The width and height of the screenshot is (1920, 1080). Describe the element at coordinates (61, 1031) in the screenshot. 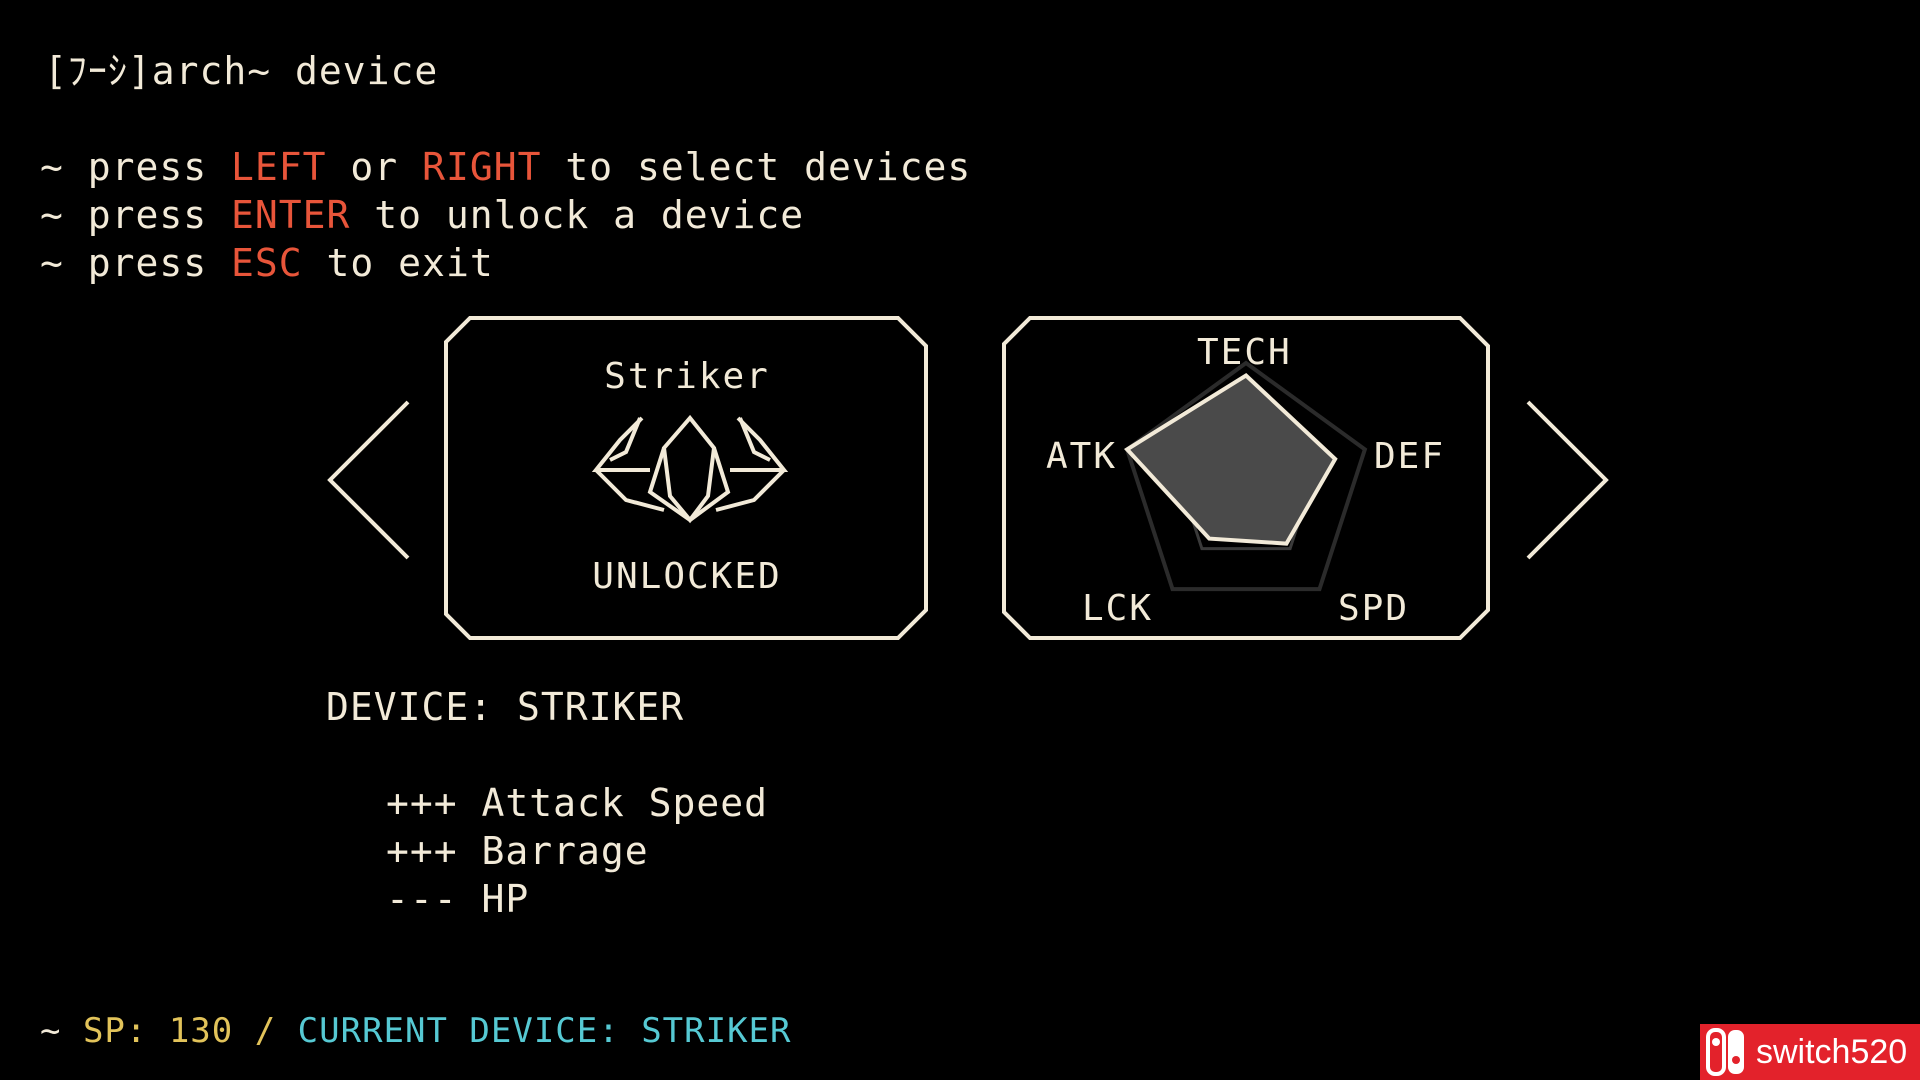

I see `footer-tilde: ~` at that location.